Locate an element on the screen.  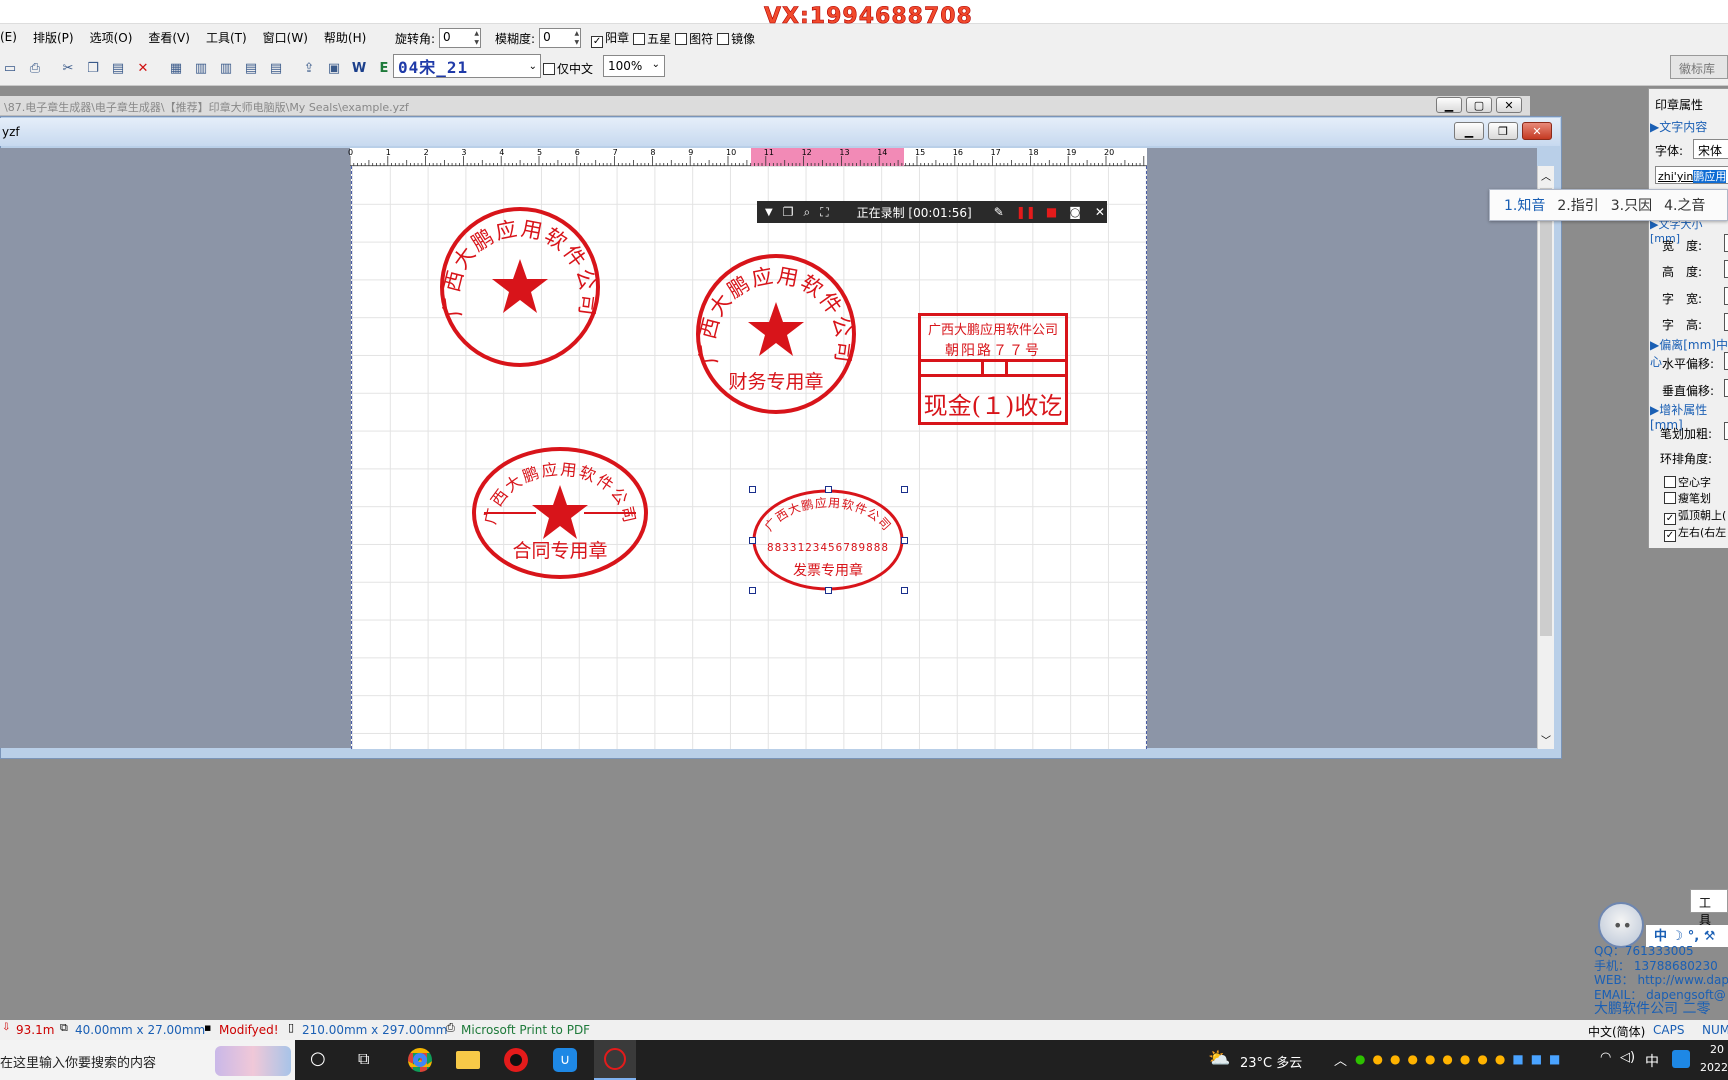
avatar: •• is located at coordinates (1621, 925).